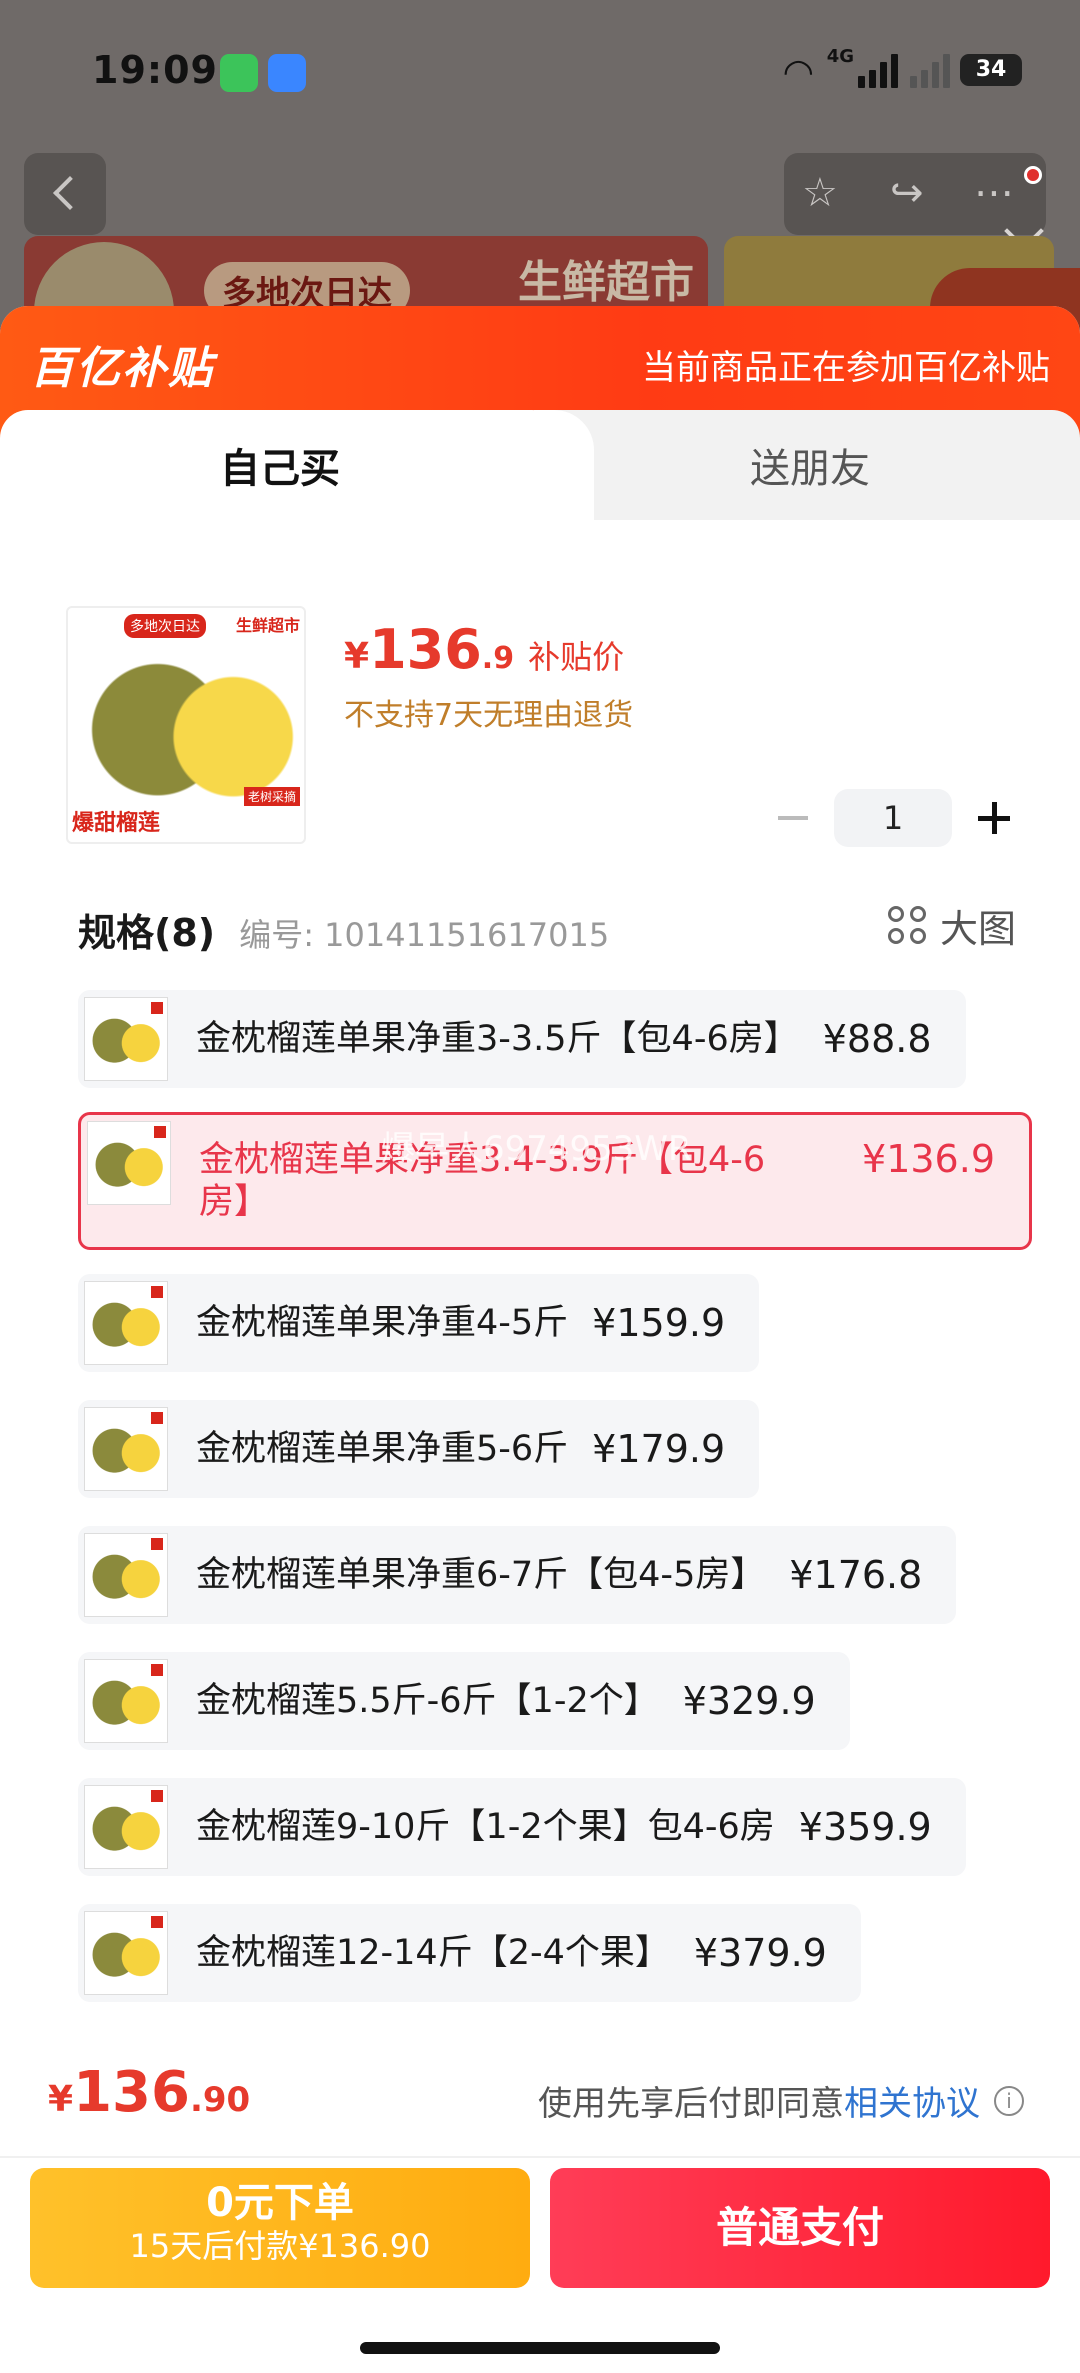 The image size is (1080, 2373). What do you see at coordinates (994, 818) in the screenshot?
I see `plus-icon` at bounding box center [994, 818].